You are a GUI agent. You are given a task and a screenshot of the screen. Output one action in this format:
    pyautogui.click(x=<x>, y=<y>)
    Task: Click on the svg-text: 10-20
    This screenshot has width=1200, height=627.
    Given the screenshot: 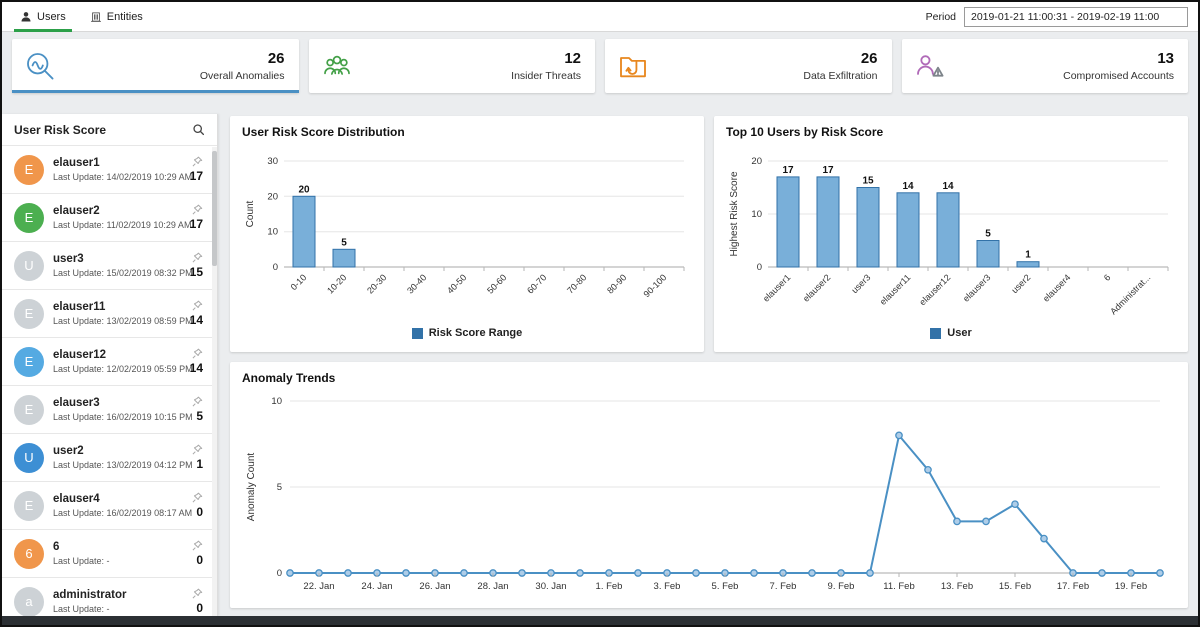 What is the action you would take?
    pyautogui.click(x=336, y=283)
    